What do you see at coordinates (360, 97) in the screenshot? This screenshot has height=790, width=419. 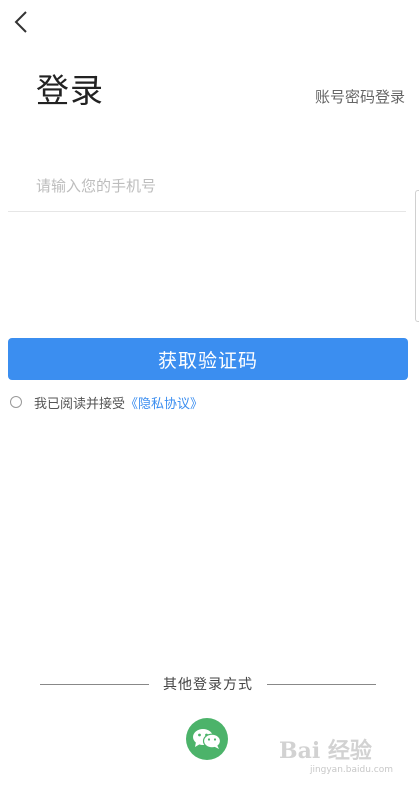 I see `account-password-login-link: 账号密码登录` at bounding box center [360, 97].